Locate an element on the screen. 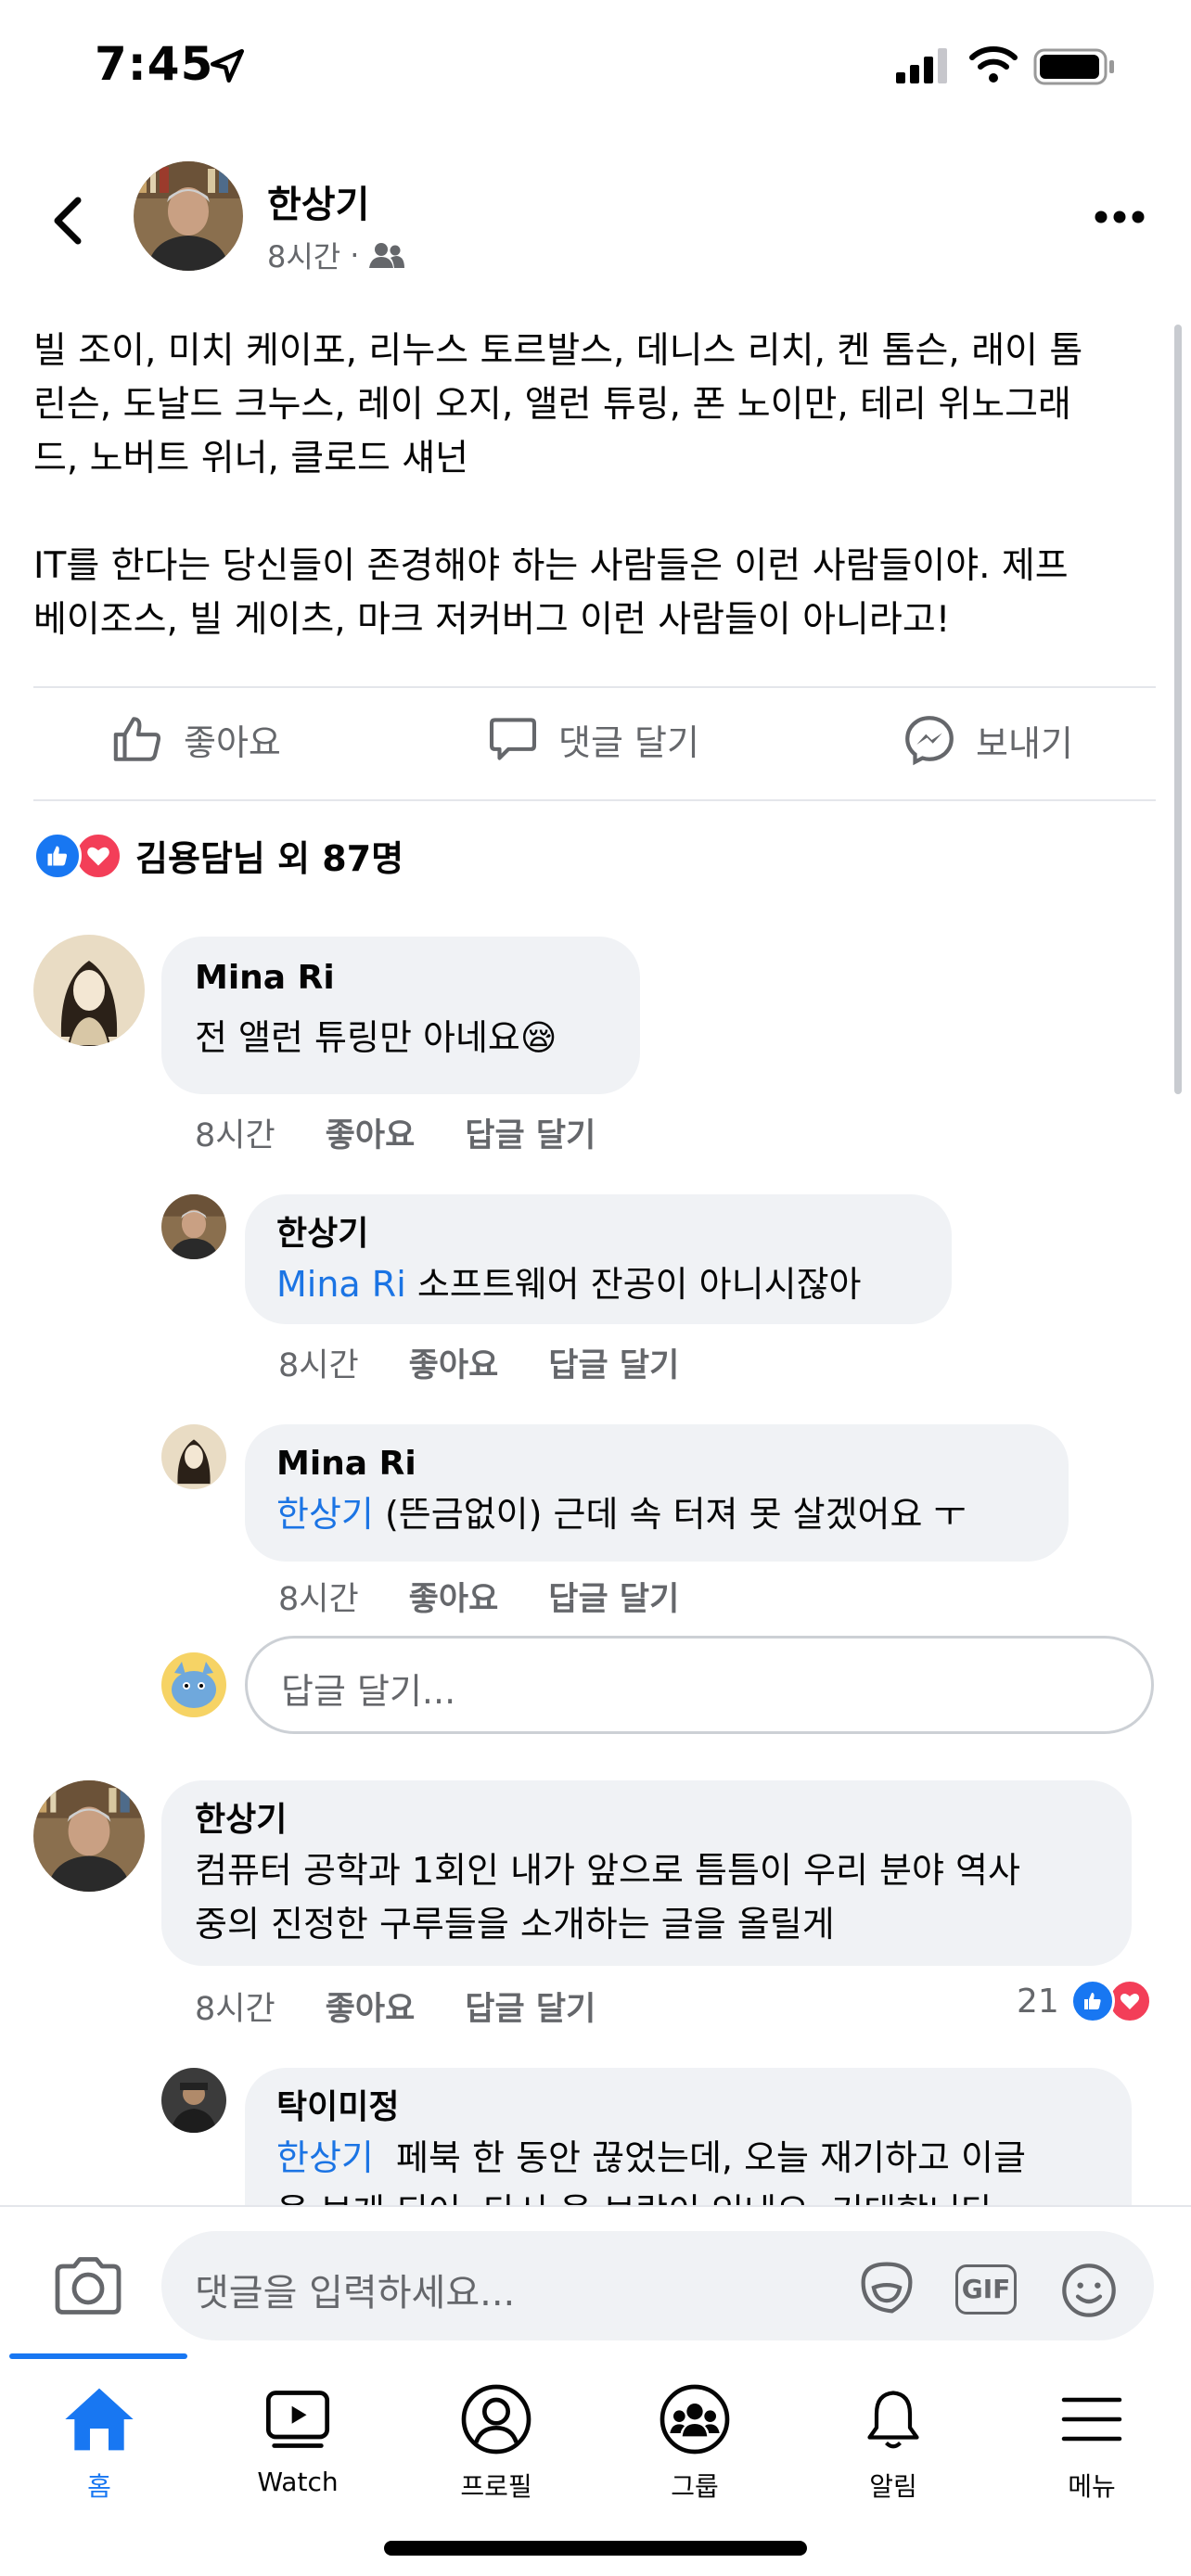 The width and height of the screenshot is (1191, 2576). home-icon is located at coordinates (99, 2419).